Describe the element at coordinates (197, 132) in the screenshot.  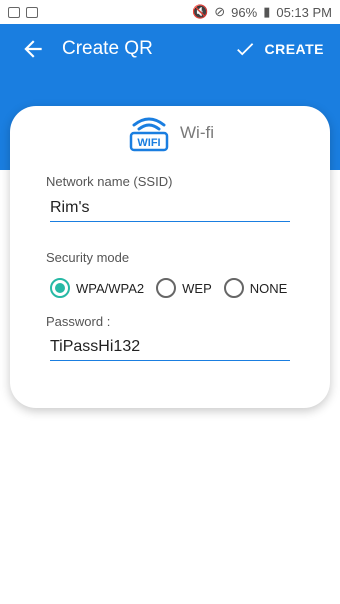
I see `wifi-type-label: Wi-fi` at that location.